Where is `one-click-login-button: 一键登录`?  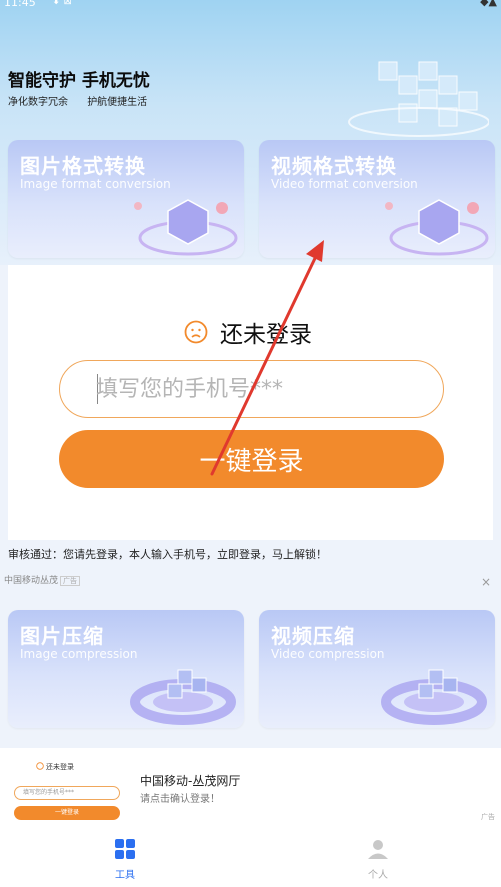 one-click-login-button: 一键登录 is located at coordinates (251, 459).